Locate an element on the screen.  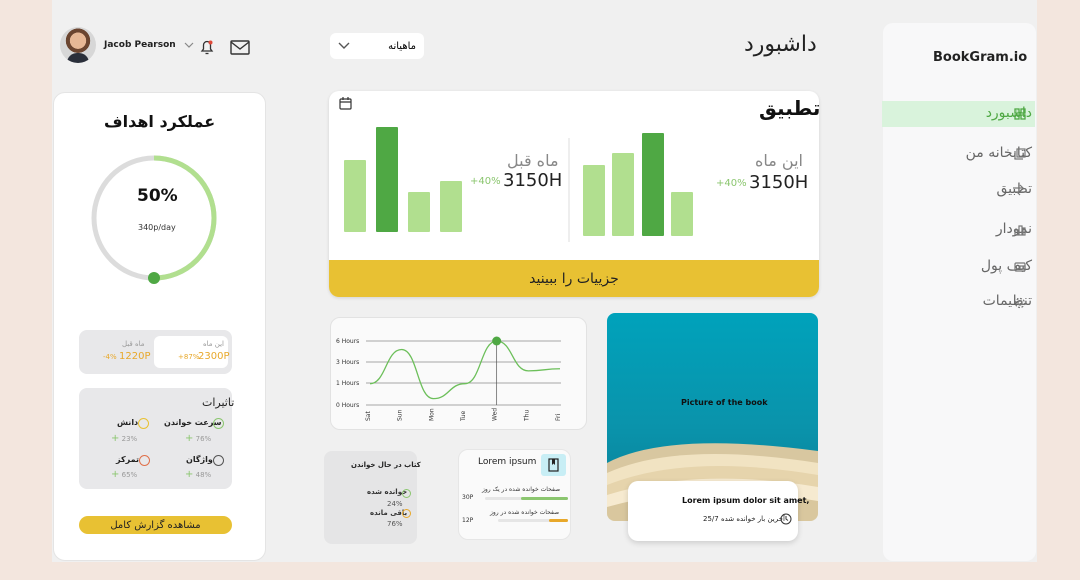
pages-daily-label: صفحات خوانده شده در روز is located at coordinates (525, 512).